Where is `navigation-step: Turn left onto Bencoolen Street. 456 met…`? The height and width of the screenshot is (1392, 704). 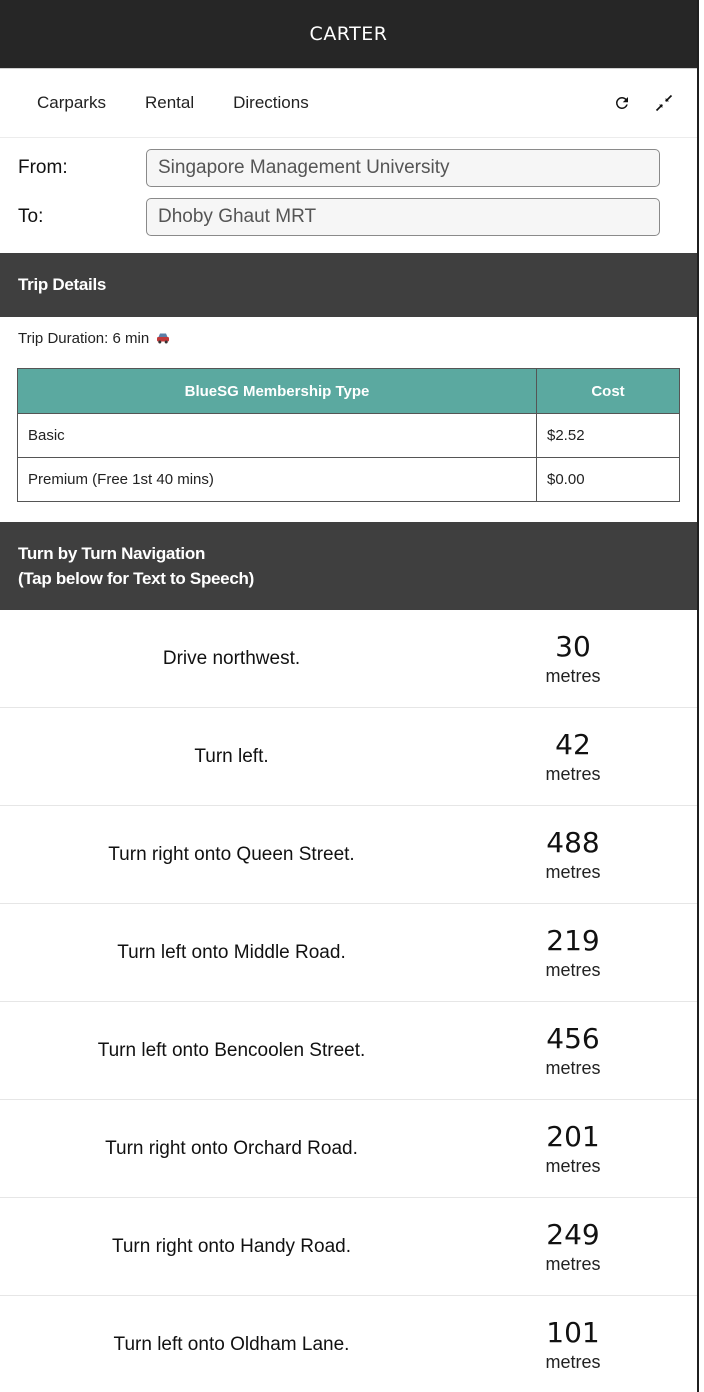
navigation-step: Turn left onto Bencoolen Street. 456 met… is located at coordinates (348, 1051).